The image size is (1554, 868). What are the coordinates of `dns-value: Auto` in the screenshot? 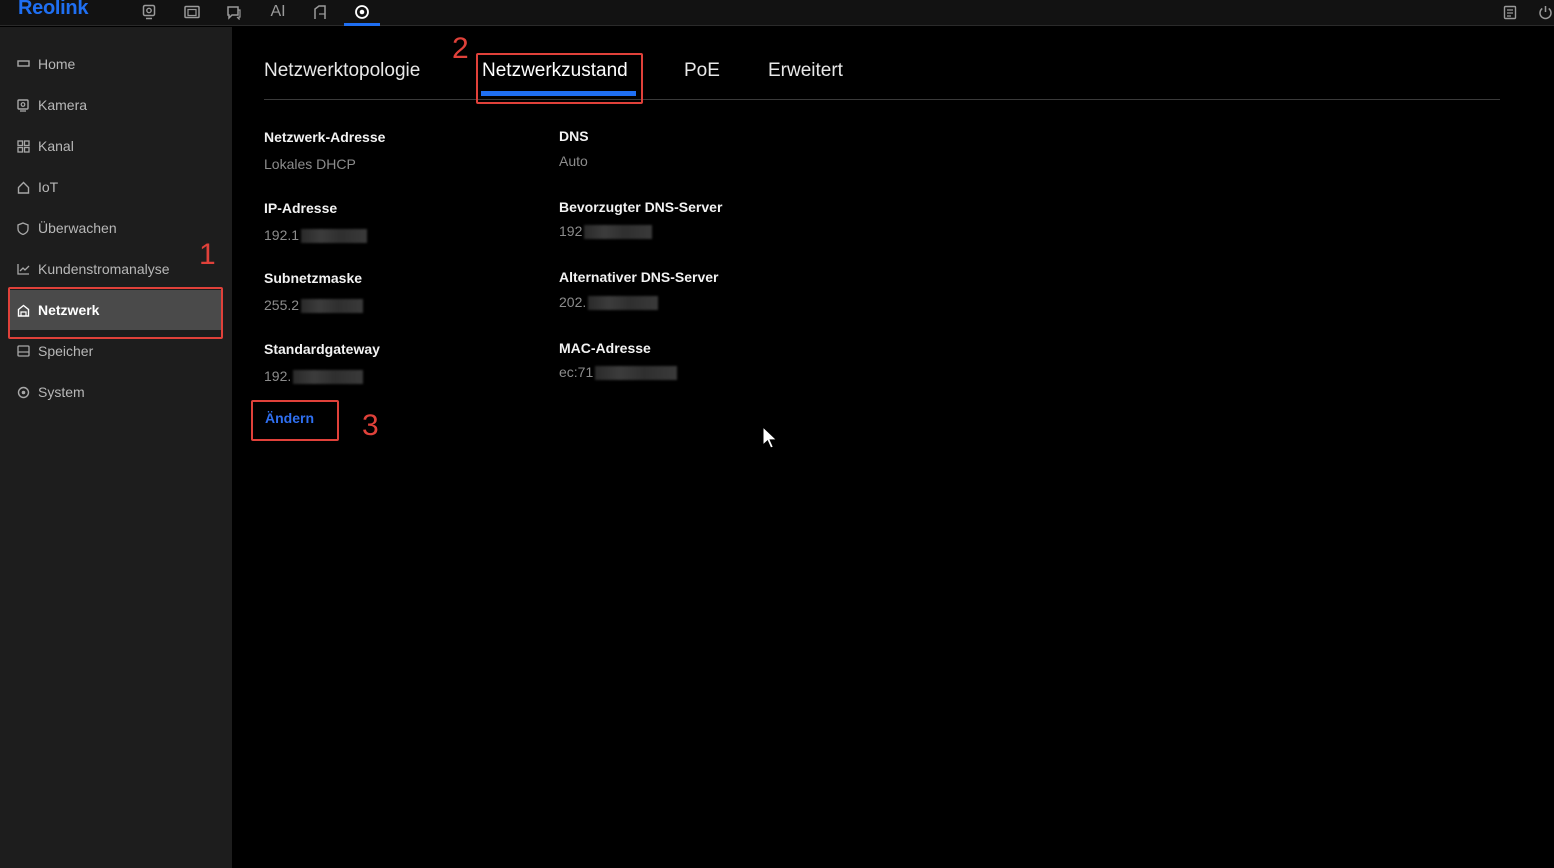 It's located at (573, 161).